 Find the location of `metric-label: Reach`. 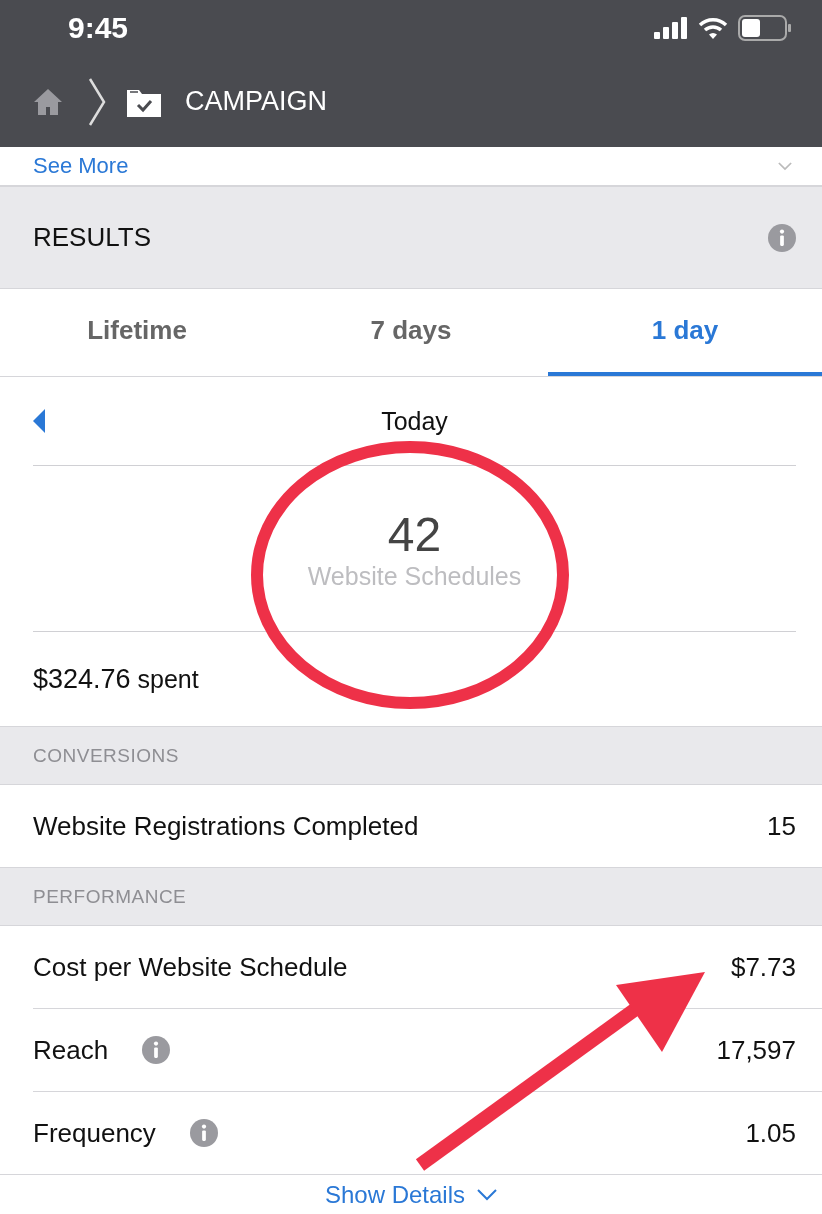

metric-label: Reach is located at coordinates (71, 1050).